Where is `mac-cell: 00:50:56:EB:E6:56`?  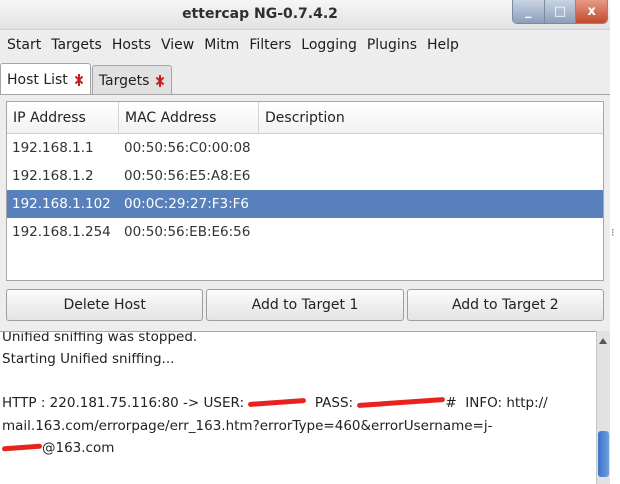
mac-cell: 00:50:56:EB:E6:56 is located at coordinates (187, 232).